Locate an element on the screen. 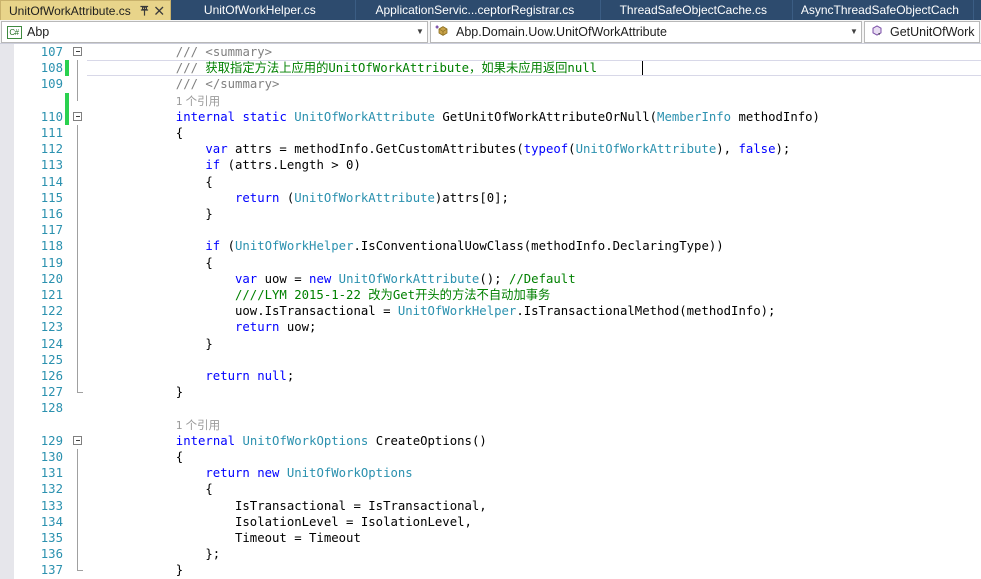 The image size is (981, 579). code-line: 136}; is located at coordinates (498, 554).